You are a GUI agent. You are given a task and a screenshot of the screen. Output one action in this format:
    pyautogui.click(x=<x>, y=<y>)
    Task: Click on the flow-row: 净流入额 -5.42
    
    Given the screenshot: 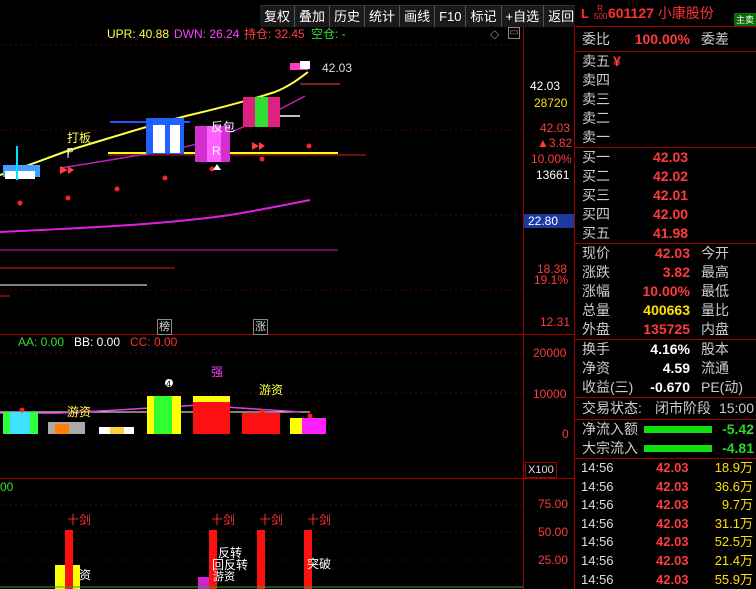 What is the action you would take?
    pyautogui.click(x=665, y=429)
    